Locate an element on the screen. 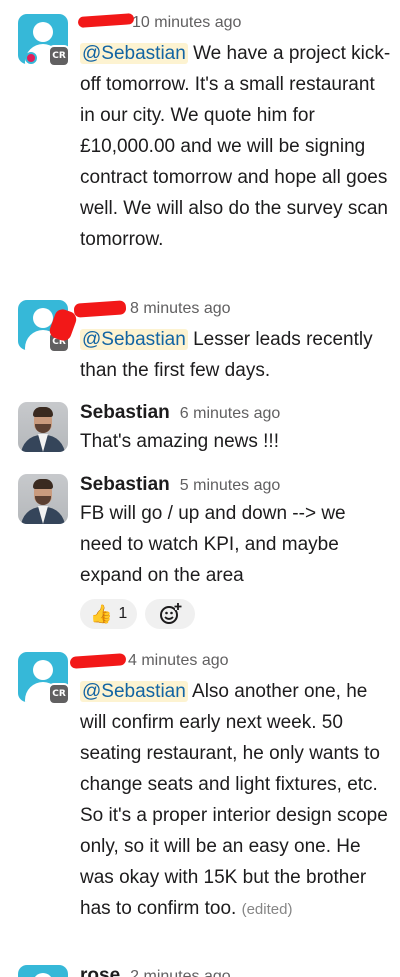 This screenshot has height=977, width=400. reactions-bar: 👍 1 is located at coordinates (236, 614).